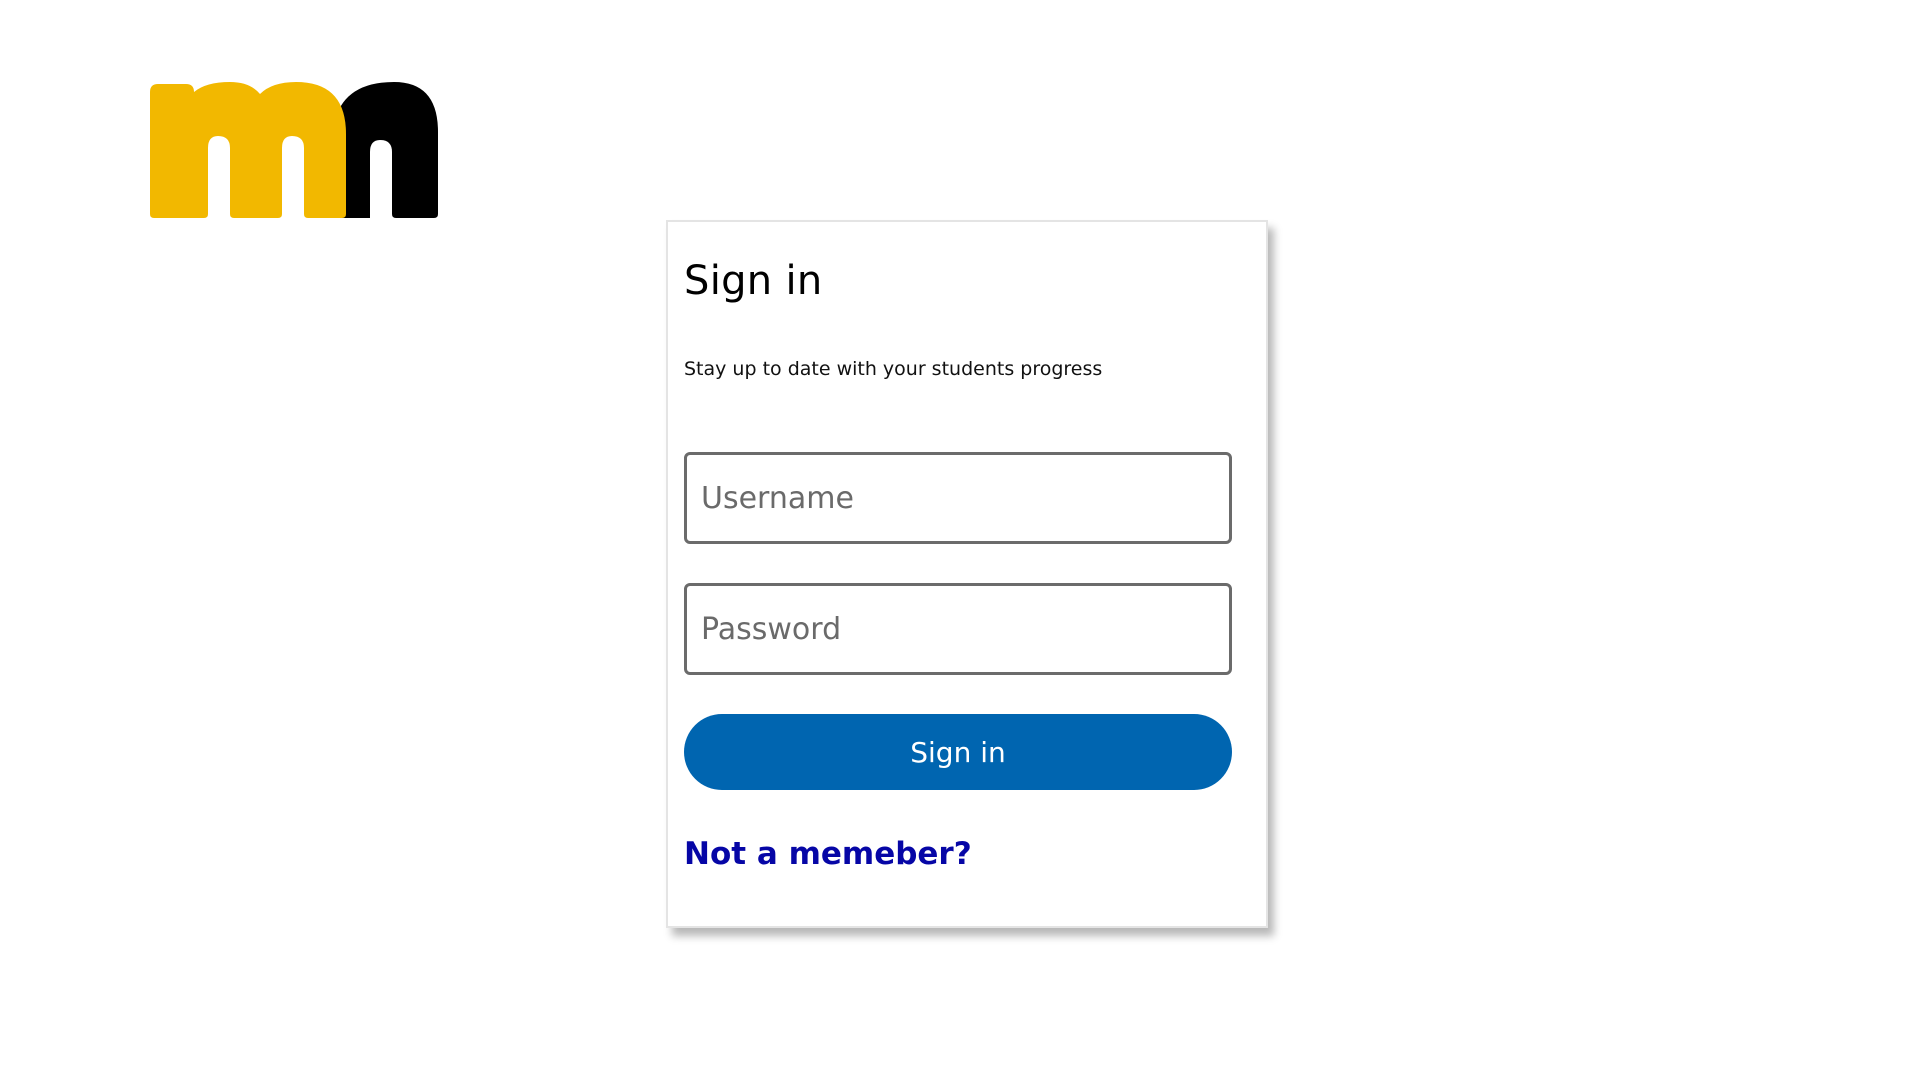 Image resolution: width=1920 pixels, height=1080 pixels. I want to click on logo-letter-m-shape, so click(248, 150).